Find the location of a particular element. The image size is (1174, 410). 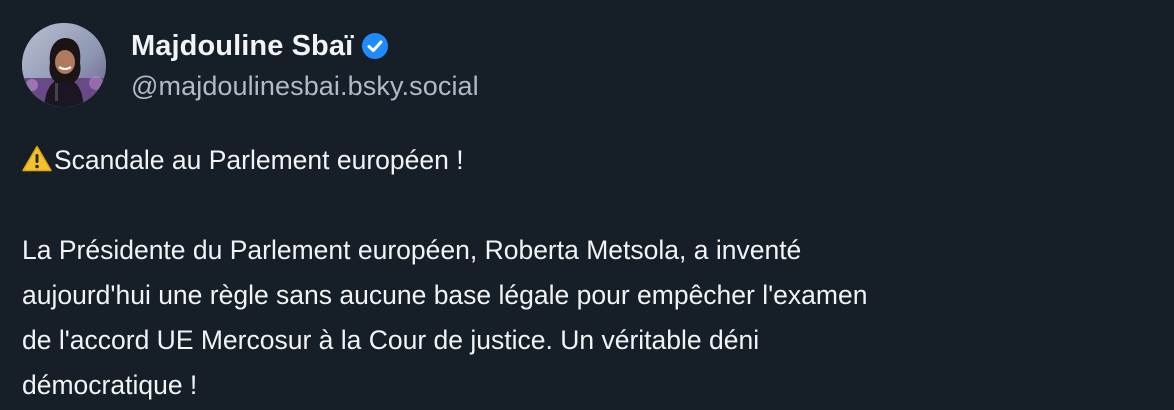

avatar-photo is located at coordinates (64, 65).